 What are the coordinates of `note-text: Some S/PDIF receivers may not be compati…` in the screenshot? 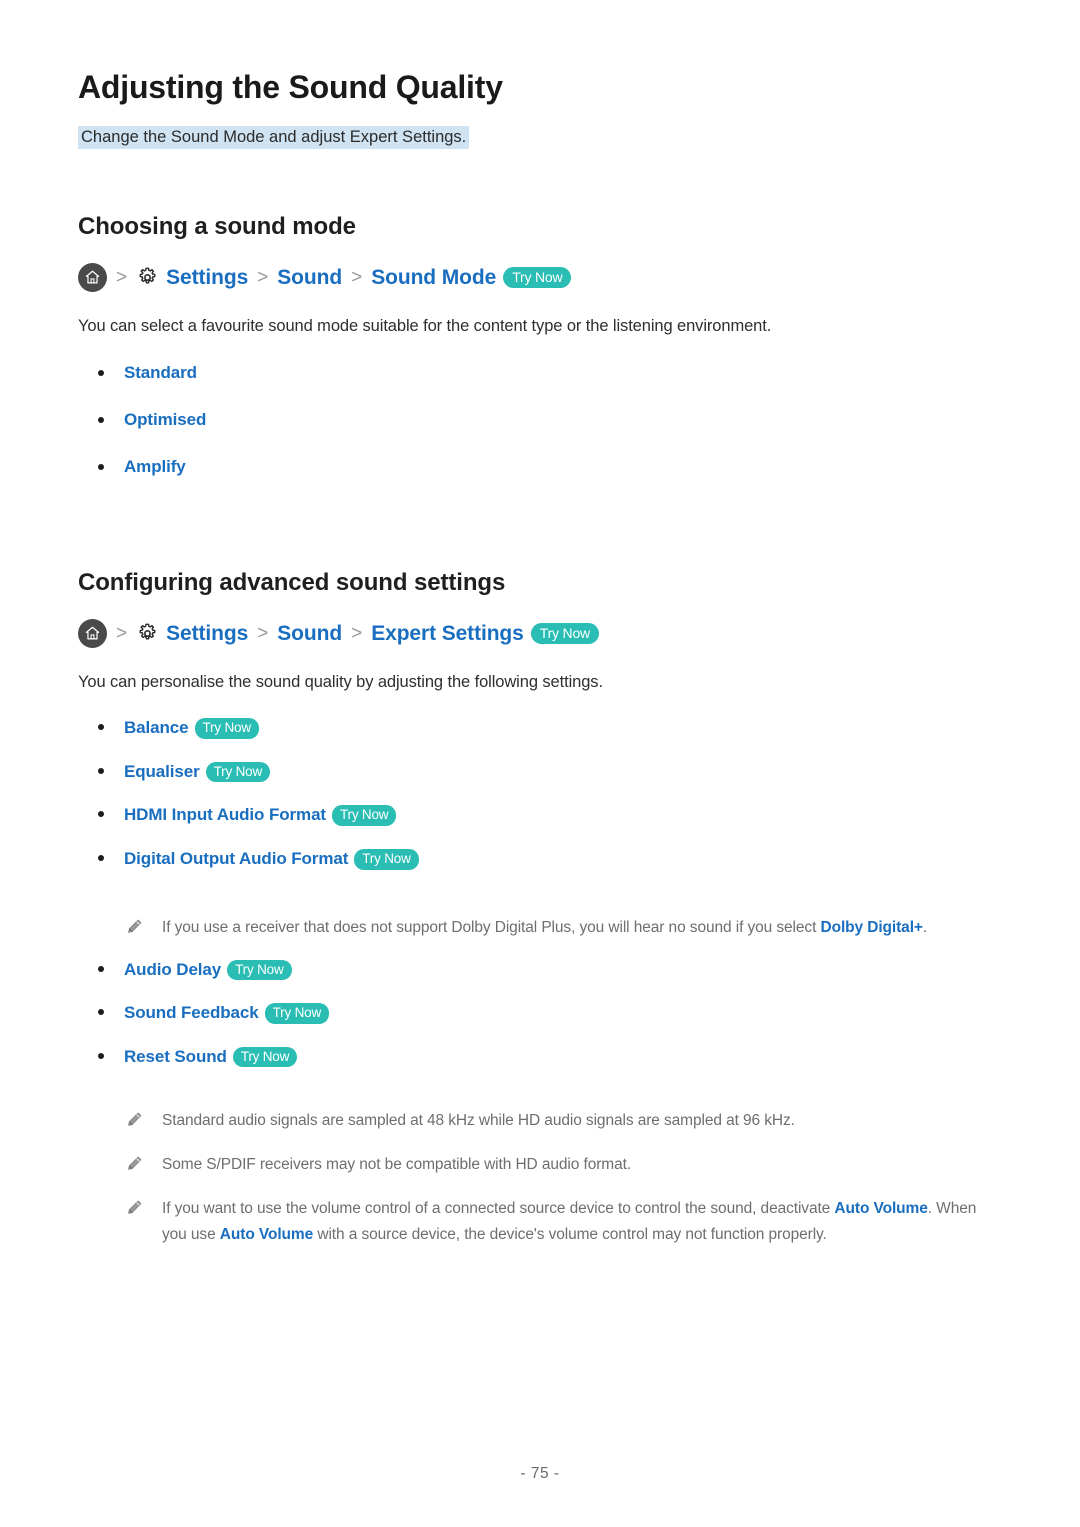 It's located at (397, 1165).